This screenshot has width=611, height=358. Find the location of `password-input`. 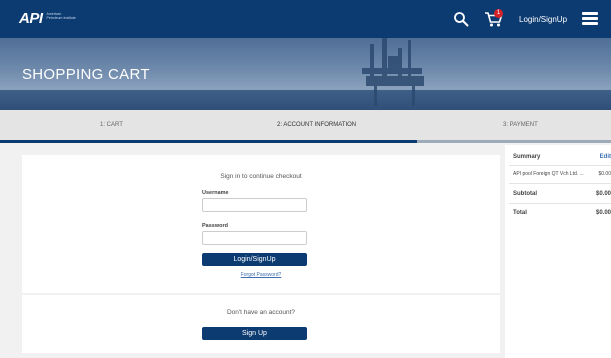

password-input is located at coordinates (254, 238).